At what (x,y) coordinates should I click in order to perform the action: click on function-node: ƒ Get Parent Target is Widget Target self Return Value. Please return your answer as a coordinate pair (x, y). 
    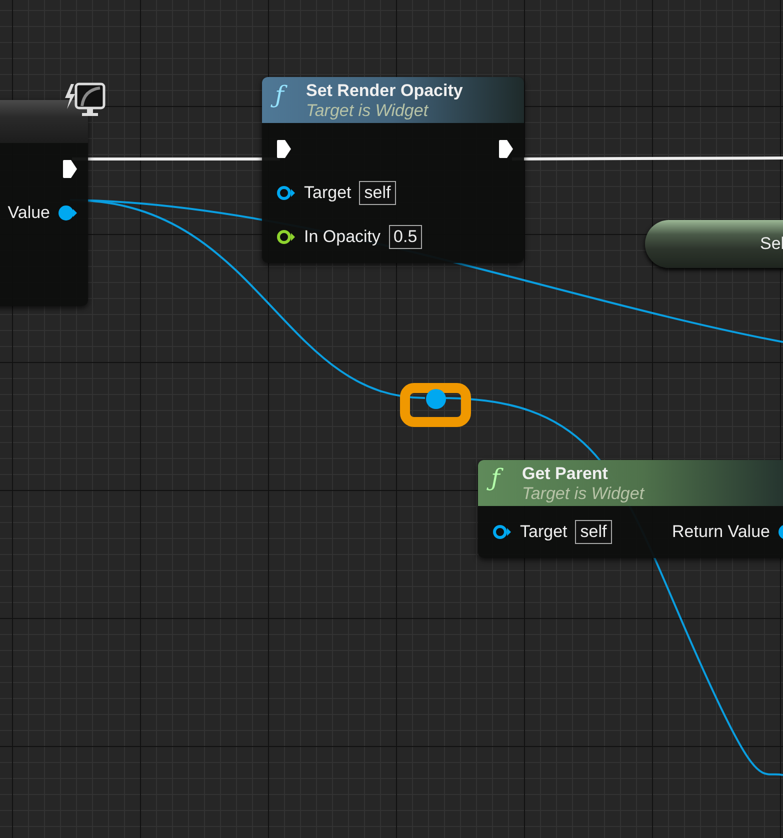
    Looking at the image, I should click on (630, 509).